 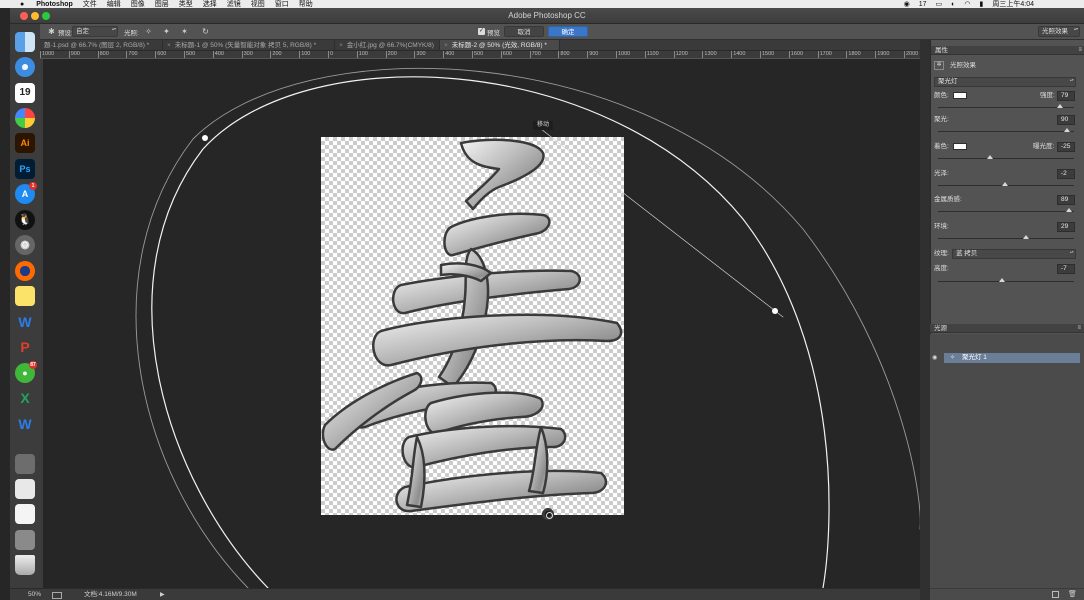 I want to click on downloads-stack-icon, so click(x=25, y=540).